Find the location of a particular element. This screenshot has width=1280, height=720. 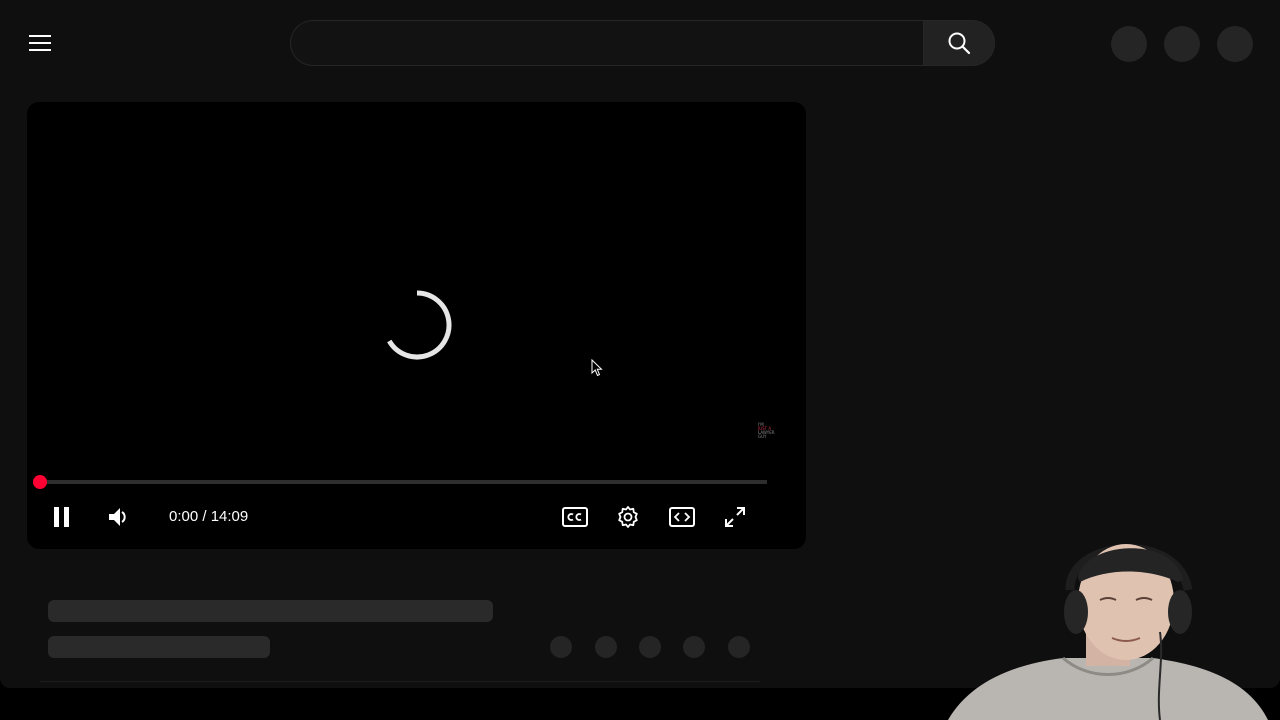

fullscreen-icon is located at coordinates (735, 517).